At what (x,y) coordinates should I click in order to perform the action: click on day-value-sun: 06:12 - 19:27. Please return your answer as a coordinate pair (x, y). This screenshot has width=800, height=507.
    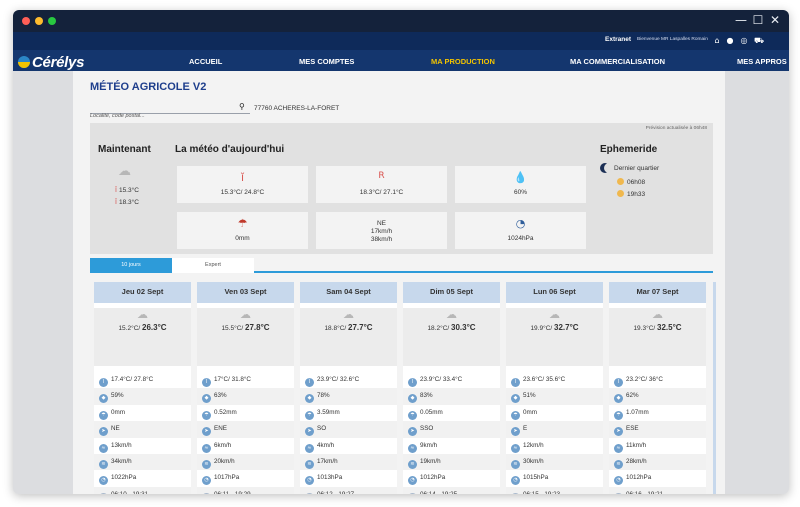
    Looking at the image, I should click on (335, 492).